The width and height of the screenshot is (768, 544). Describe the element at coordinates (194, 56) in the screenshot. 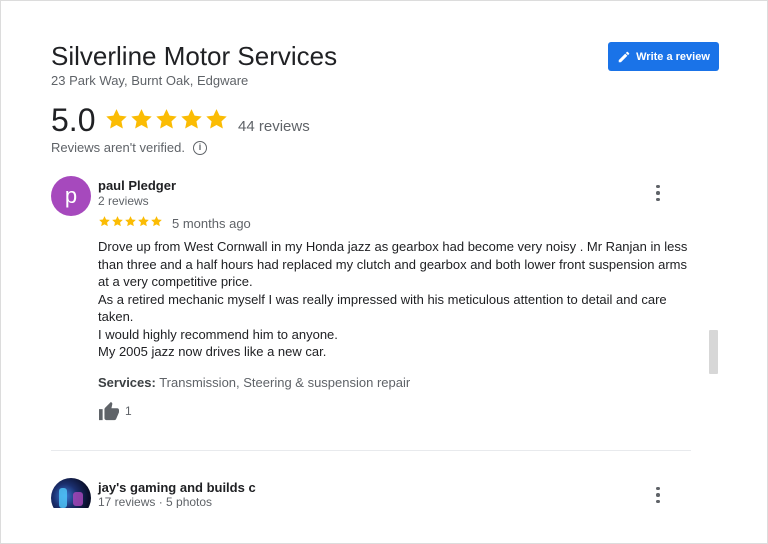

I see `business-name: Silverline Motor Services` at that location.